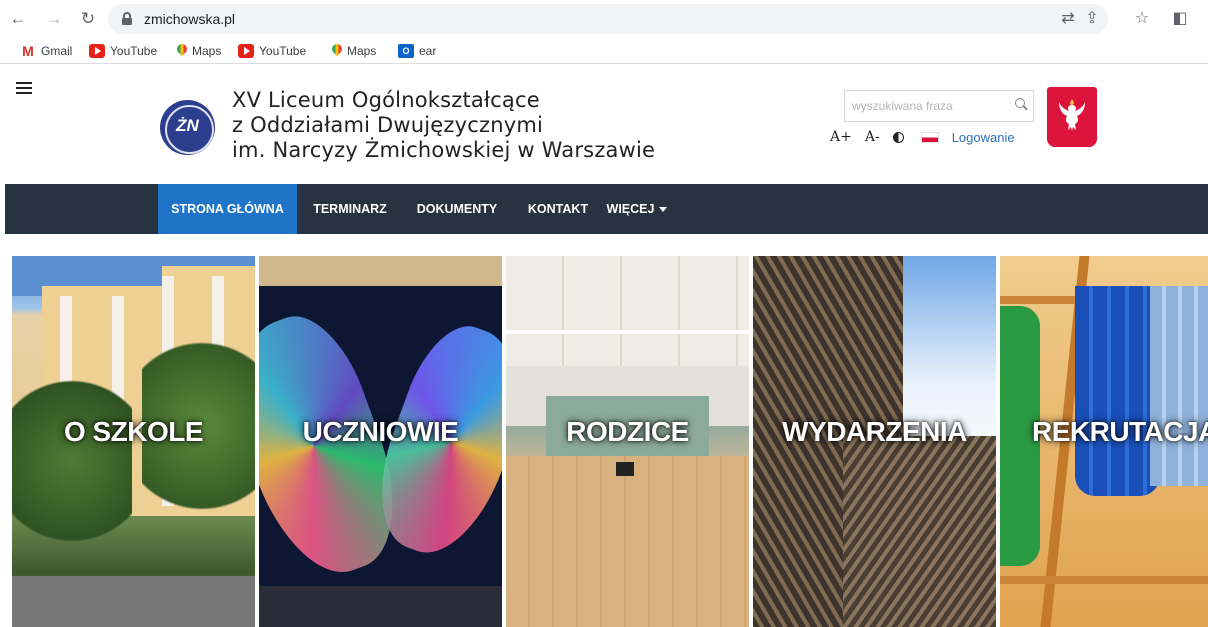 This screenshot has width=1208, height=627. I want to click on tile-recruitment: REKRUTACJA, so click(1104, 441).